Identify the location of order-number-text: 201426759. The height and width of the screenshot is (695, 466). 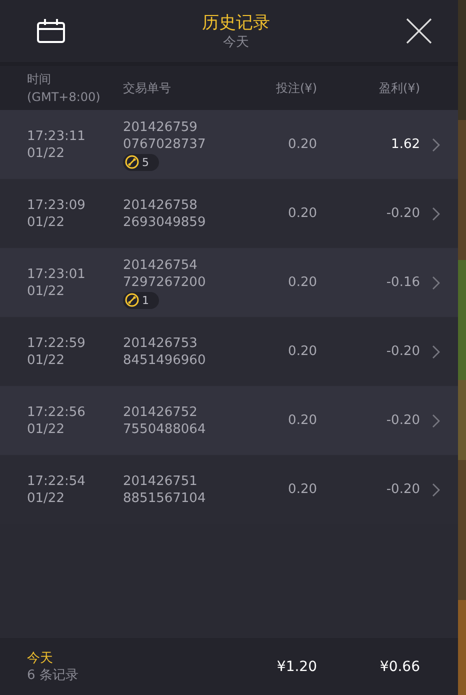
(160, 127).